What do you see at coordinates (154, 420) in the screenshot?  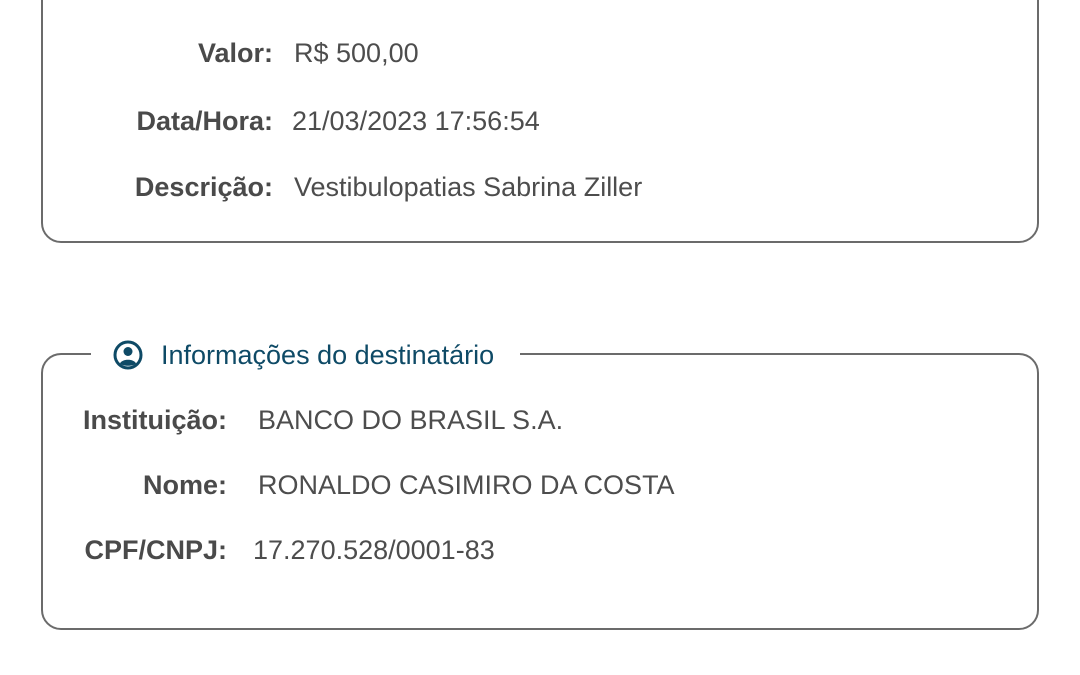 I see `instituicao-label: Instituição:` at bounding box center [154, 420].